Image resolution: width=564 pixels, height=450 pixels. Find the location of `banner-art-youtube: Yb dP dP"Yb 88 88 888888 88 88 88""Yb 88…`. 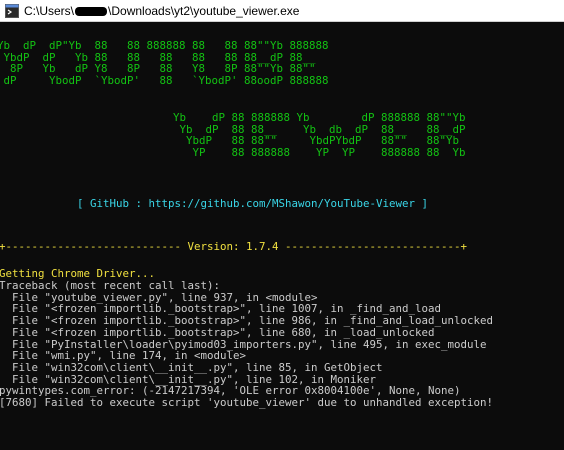

banner-art-youtube: Yb dP dP"Yb 88 88 888888 88 88 88""Yb 88… is located at coordinates (164, 63).